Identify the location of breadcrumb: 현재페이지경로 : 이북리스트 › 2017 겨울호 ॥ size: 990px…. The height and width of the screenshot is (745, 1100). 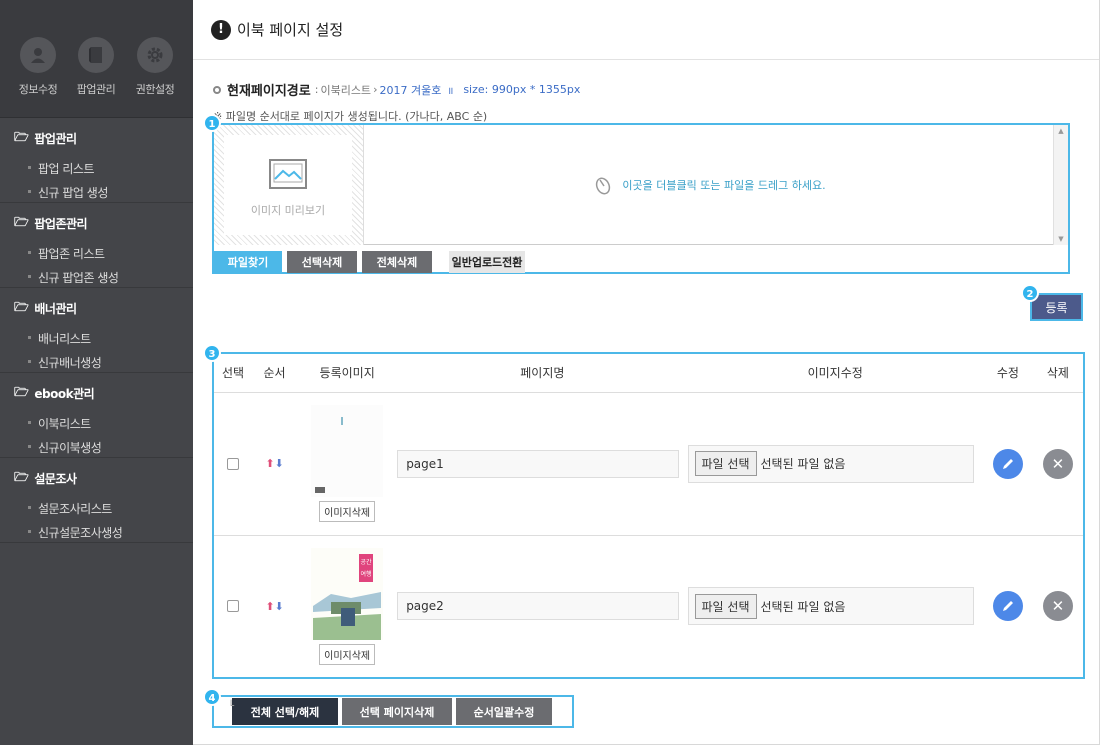
(396, 89).